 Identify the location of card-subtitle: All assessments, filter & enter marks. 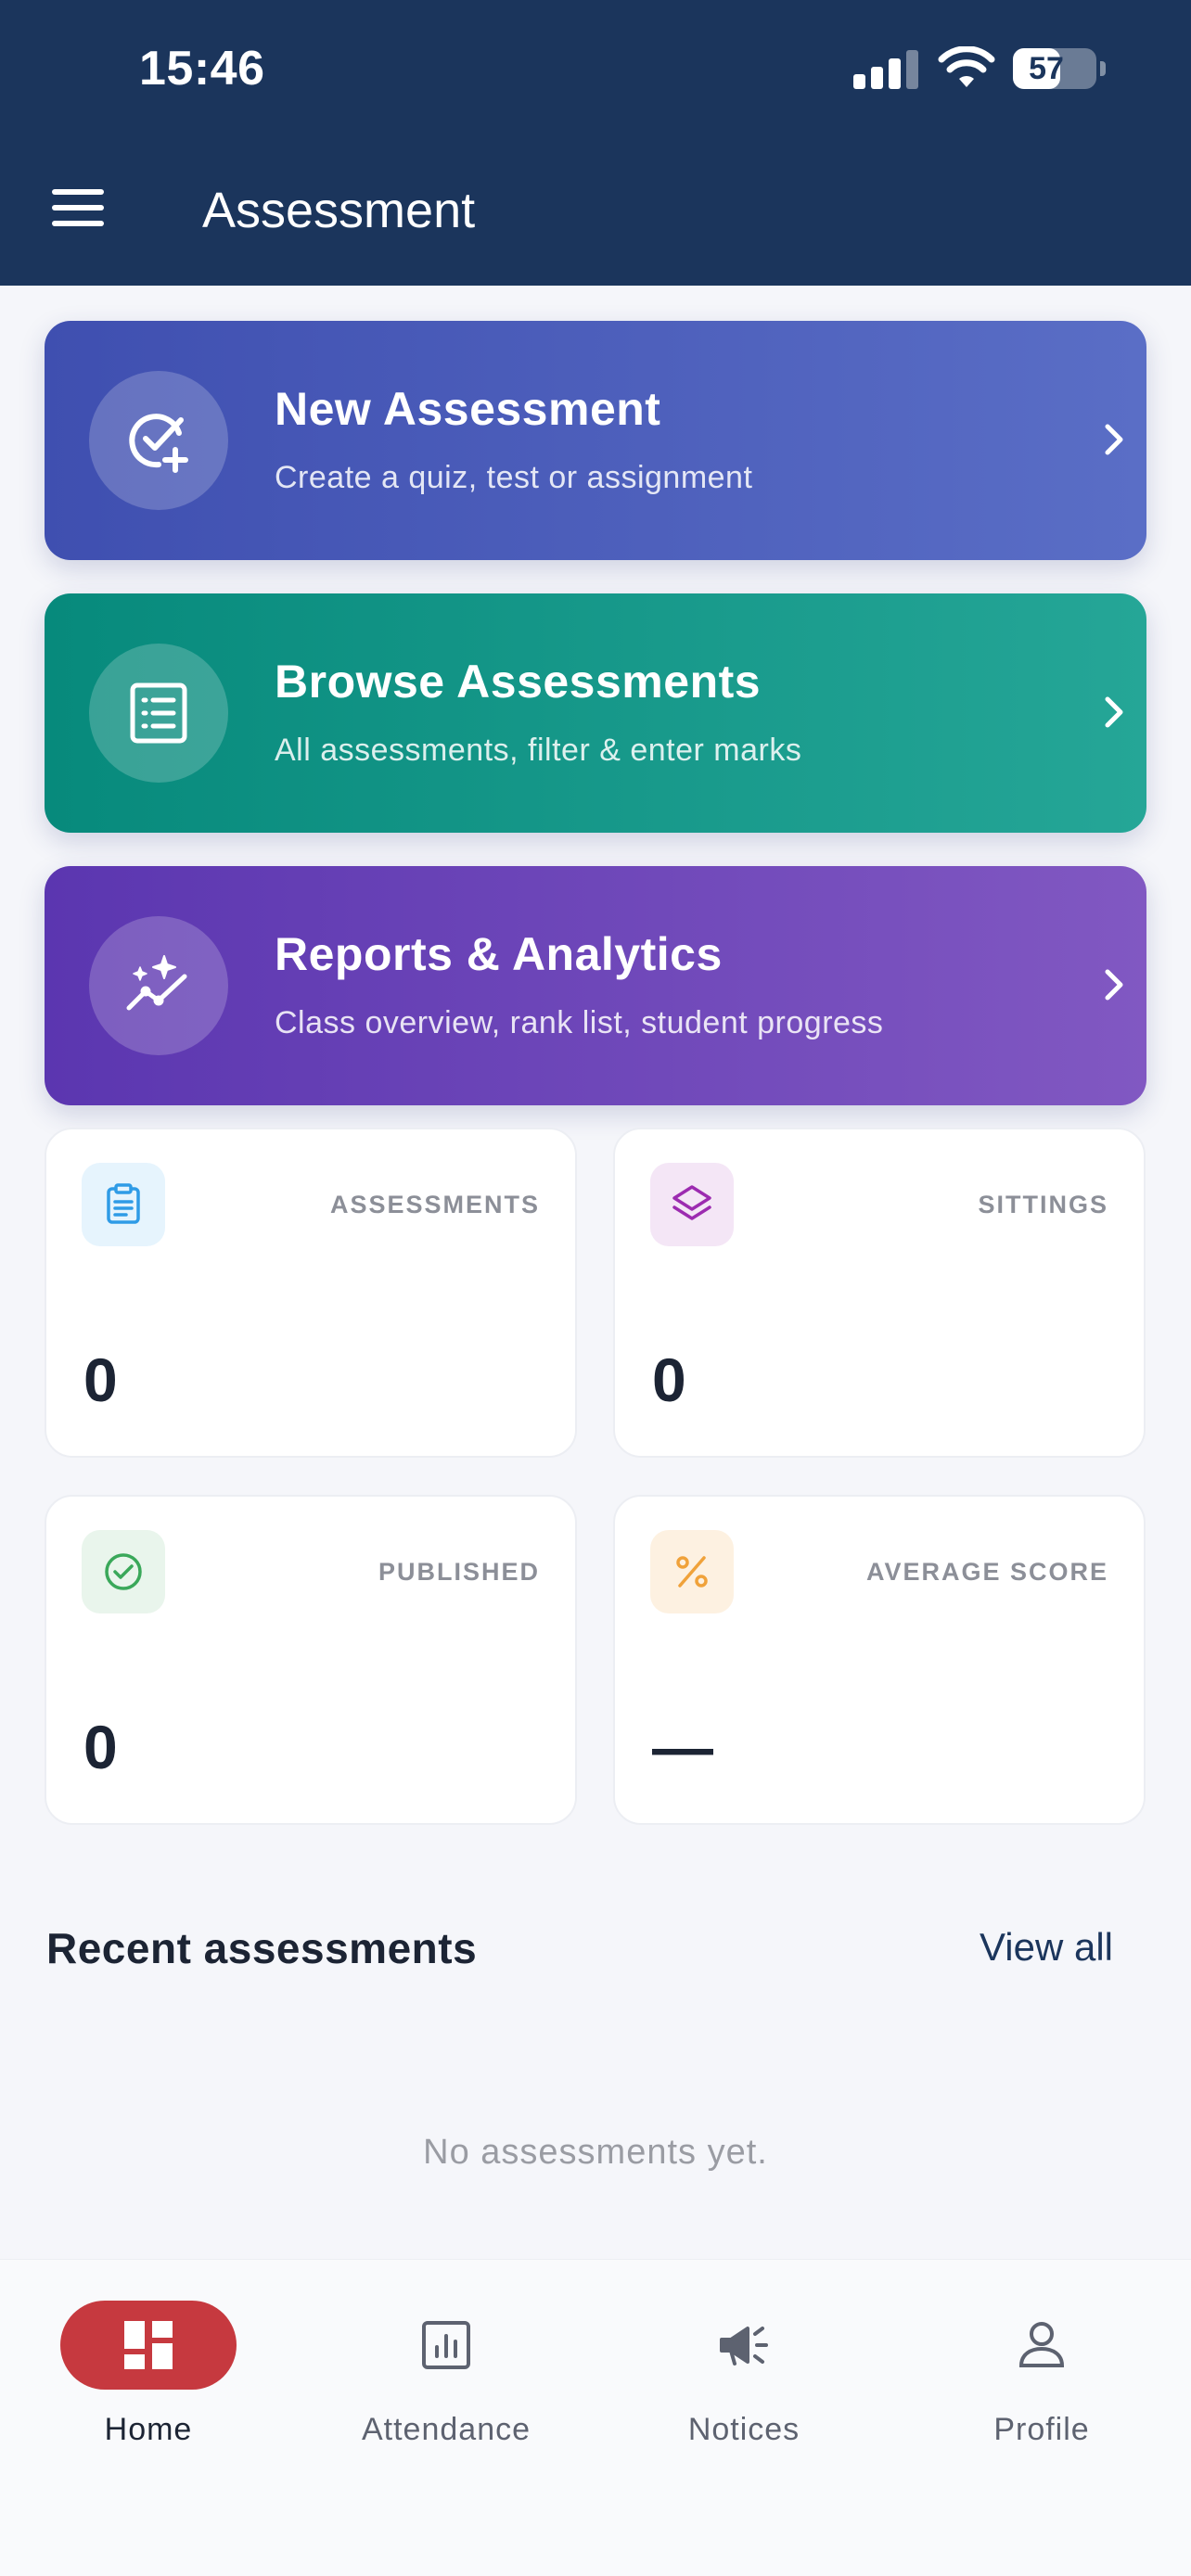
(538, 750).